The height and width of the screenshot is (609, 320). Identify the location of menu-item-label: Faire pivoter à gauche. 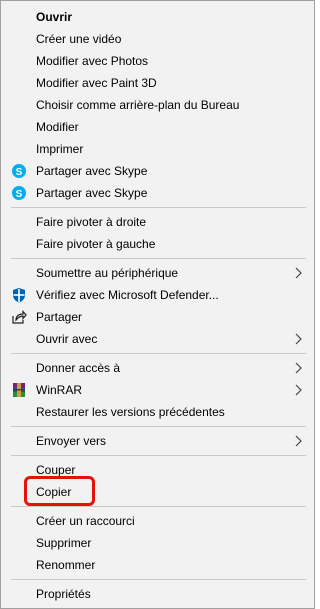
(96, 244).